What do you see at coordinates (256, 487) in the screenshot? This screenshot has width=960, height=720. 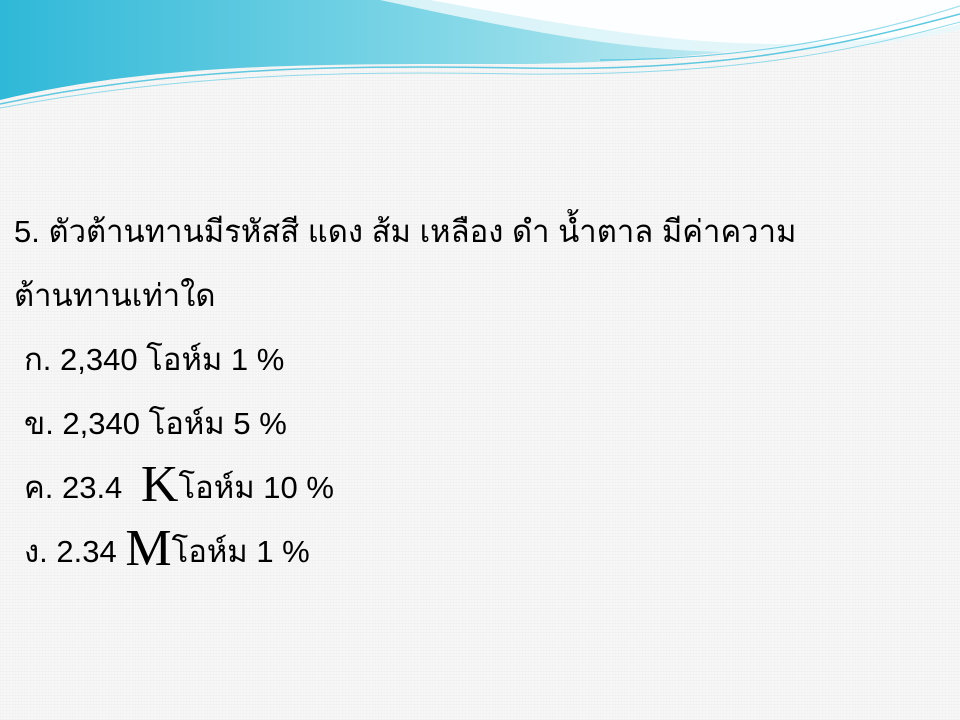 I see `choice-c-suffix: โอห์ม 10 %` at bounding box center [256, 487].